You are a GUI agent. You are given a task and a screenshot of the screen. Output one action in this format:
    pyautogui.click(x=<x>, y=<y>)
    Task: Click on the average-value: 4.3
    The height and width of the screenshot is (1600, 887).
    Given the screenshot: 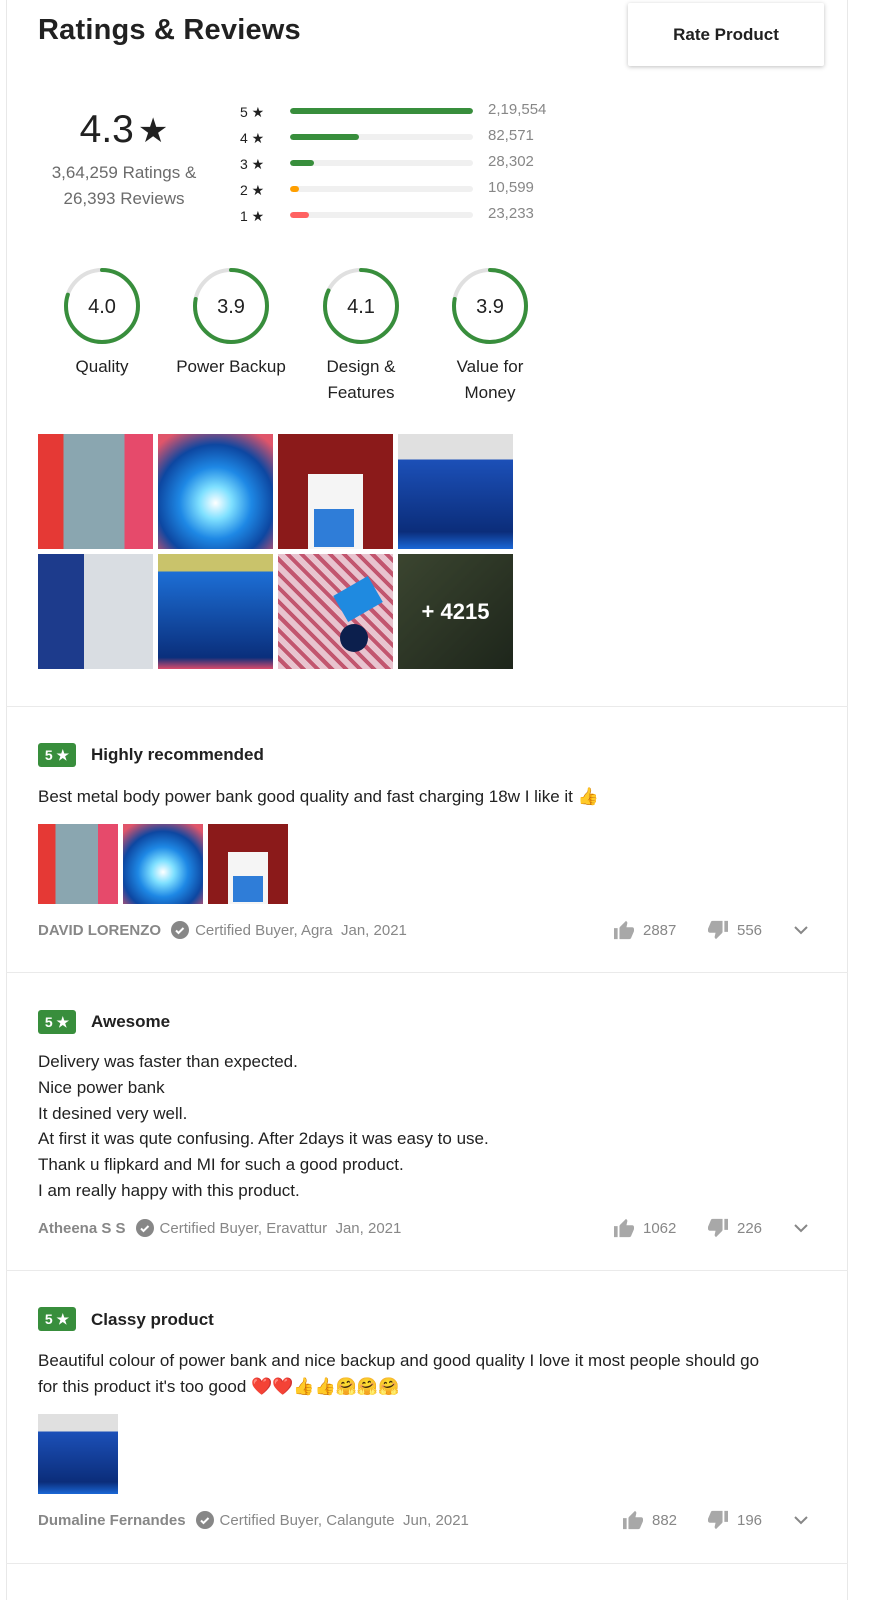 What is the action you would take?
    pyautogui.click(x=106, y=129)
    